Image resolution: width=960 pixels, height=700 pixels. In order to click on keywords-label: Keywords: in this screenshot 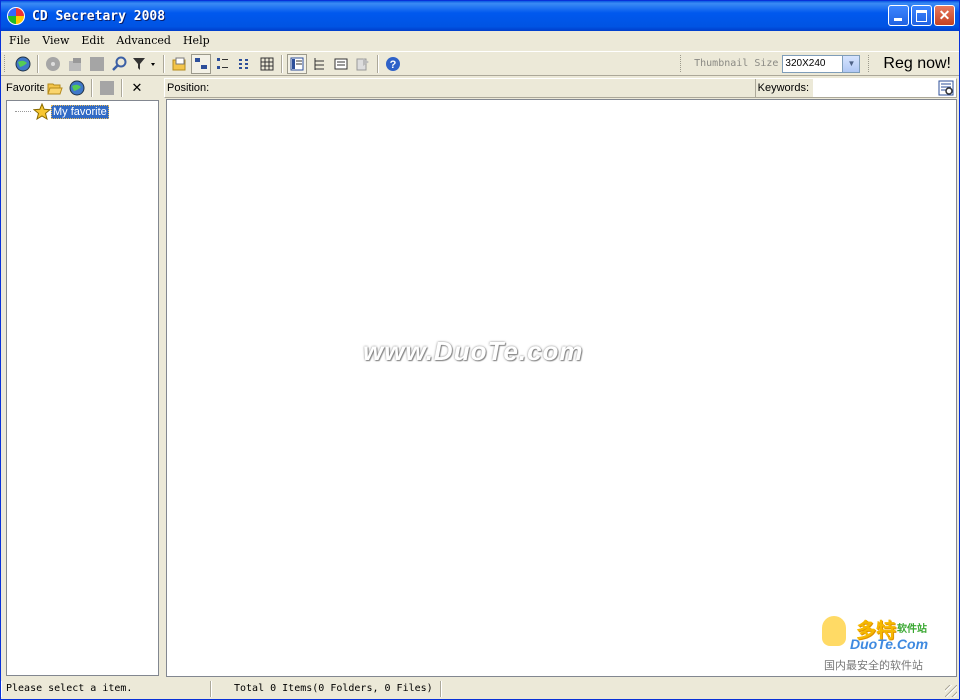, I will do `click(783, 88)`.